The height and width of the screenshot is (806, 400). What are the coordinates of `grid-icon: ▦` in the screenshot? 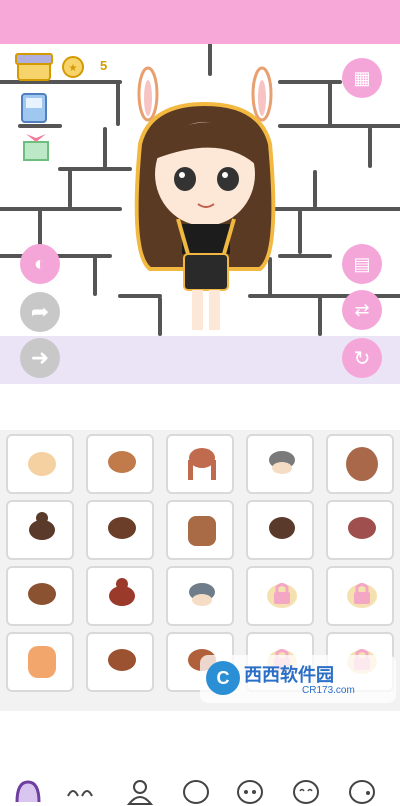 It's located at (362, 77).